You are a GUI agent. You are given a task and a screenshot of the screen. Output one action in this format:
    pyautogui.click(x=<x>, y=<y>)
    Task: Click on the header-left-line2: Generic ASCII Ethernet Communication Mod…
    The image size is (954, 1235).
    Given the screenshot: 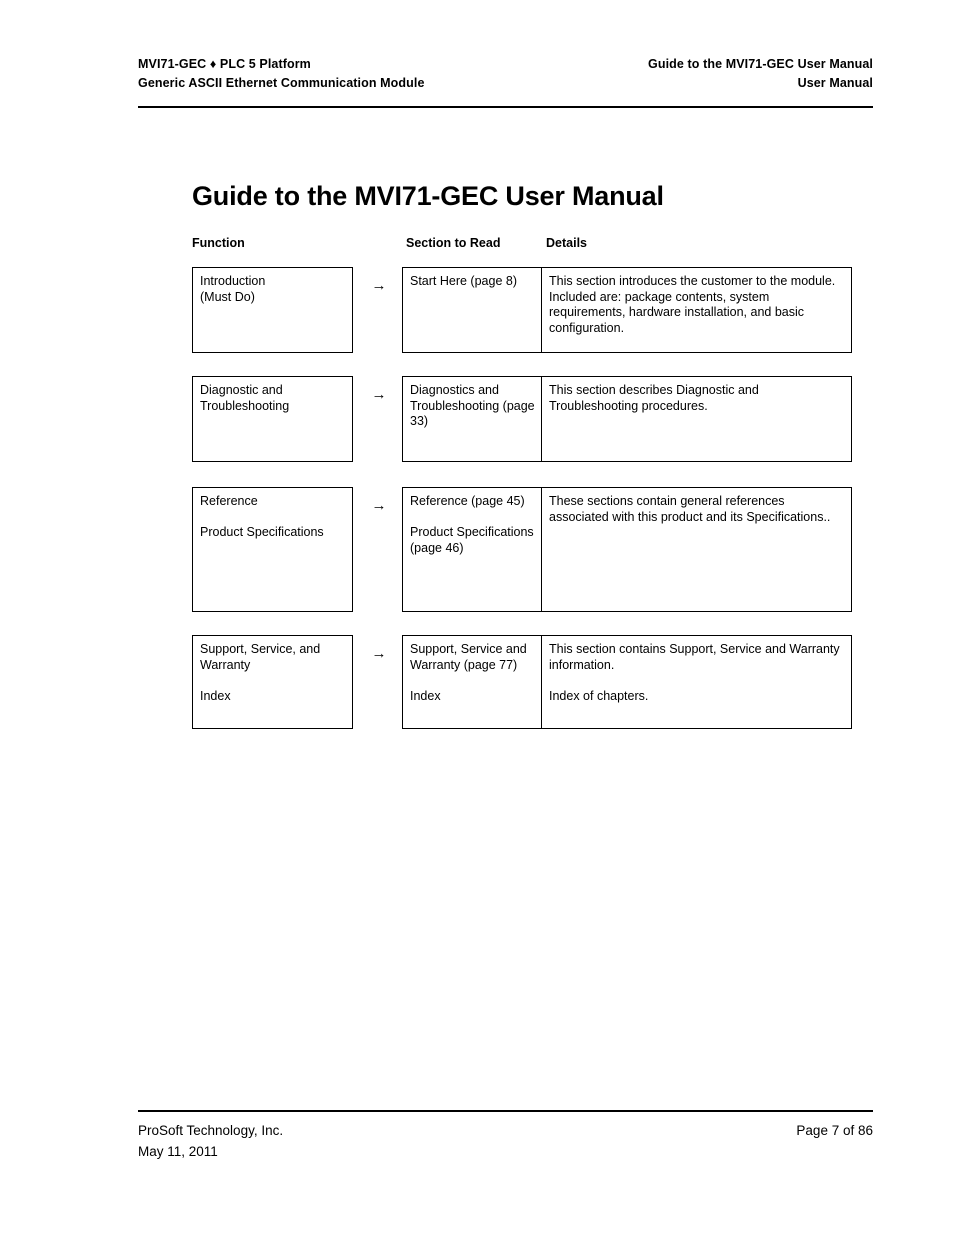 What is the action you would take?
    pyautogui.click(x=281, y=83)
    